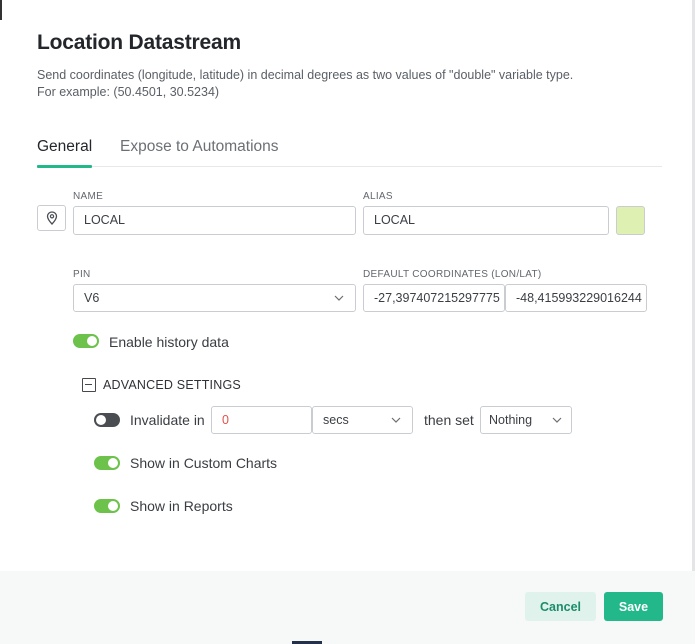 The width and height of the screenshot is (695, 644). What do you see at coordinates (86, 341) in the screenshot?
I see `enable-history-toggle` at bounding box center [86, 341].